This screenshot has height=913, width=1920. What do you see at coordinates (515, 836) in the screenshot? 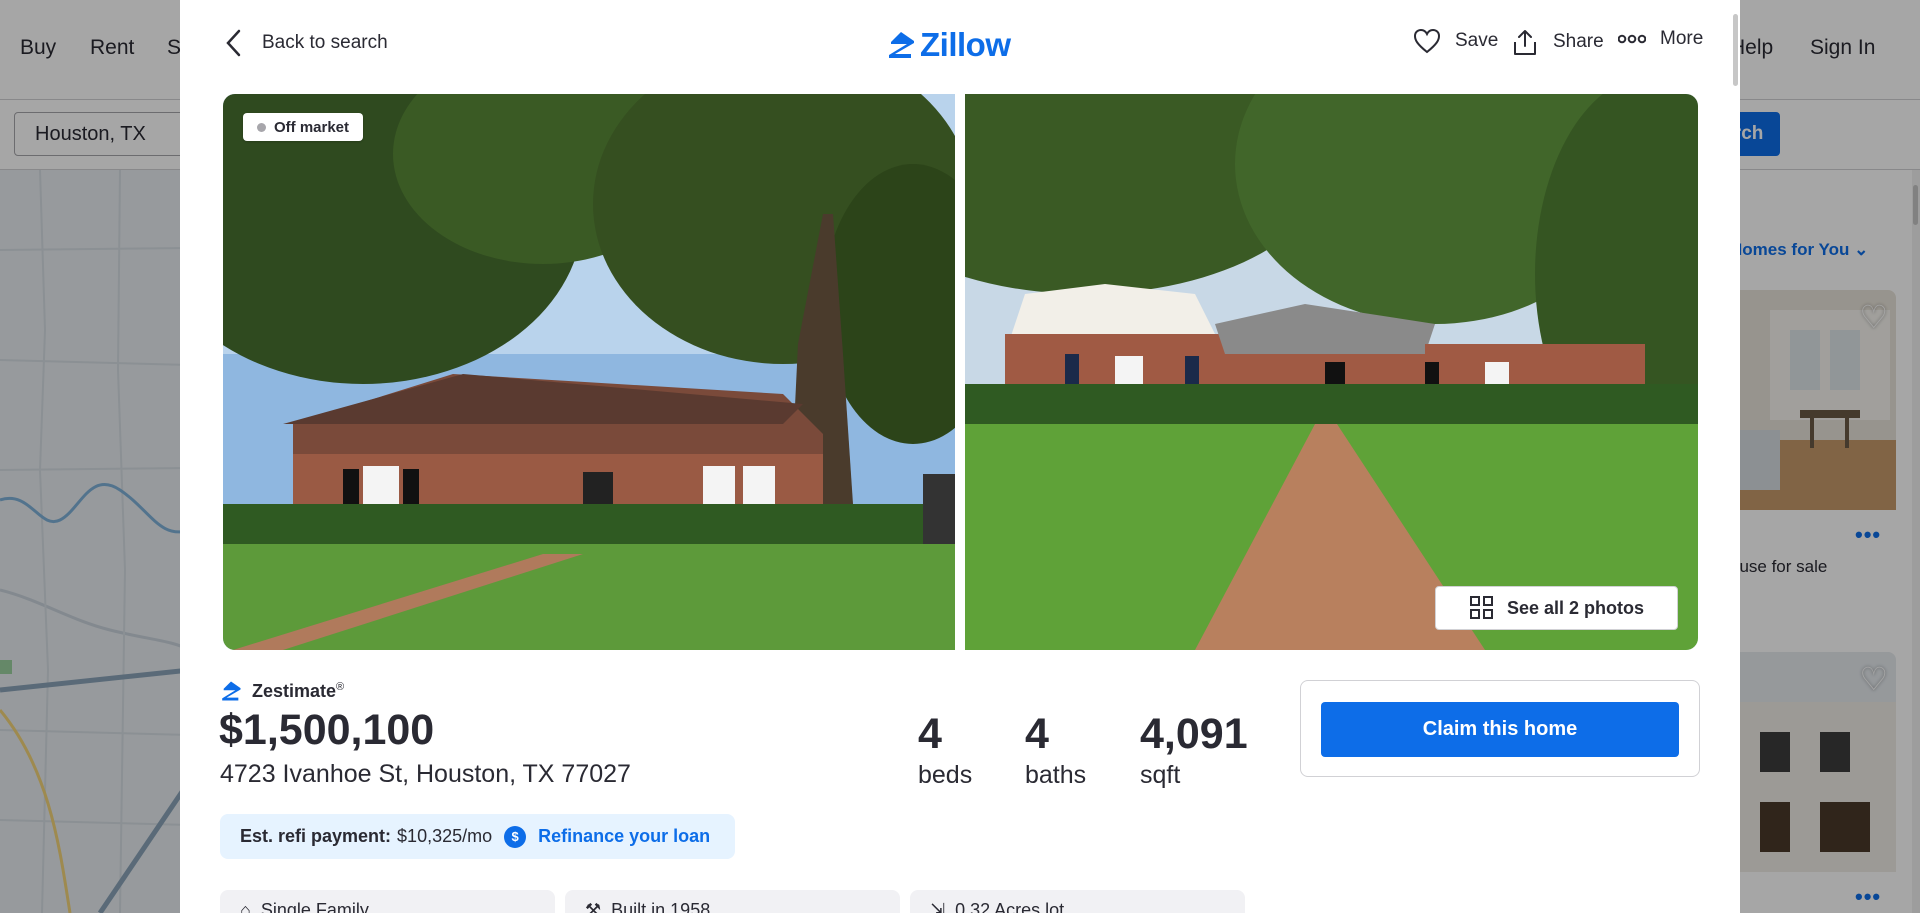
I see `dollar-icon: $` at bounding box center [515, 836].